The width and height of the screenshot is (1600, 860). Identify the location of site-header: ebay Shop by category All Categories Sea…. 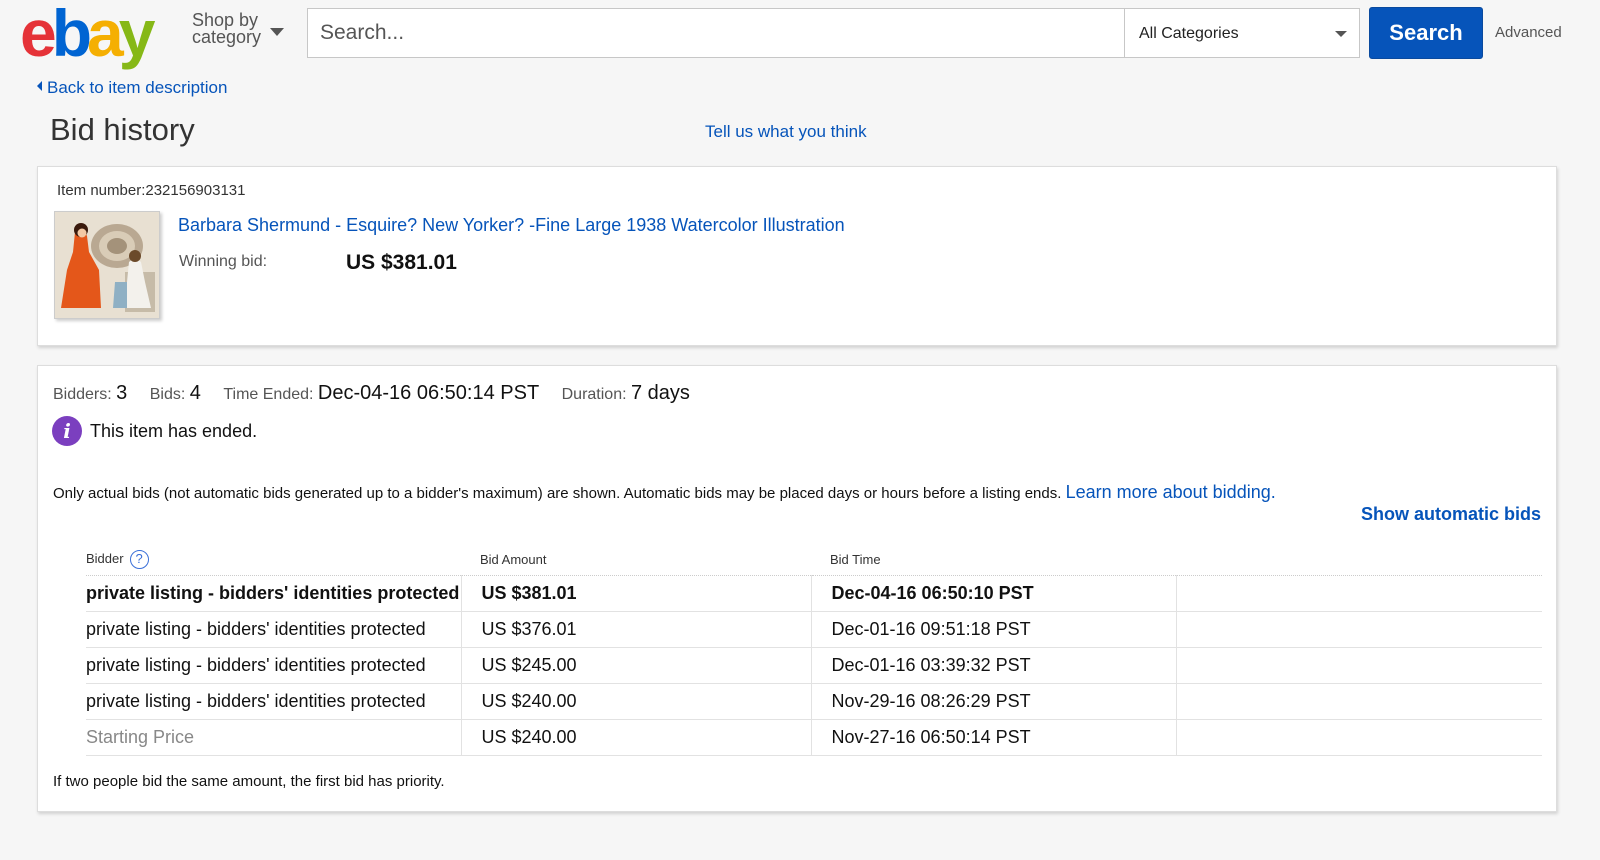
(800, 35).